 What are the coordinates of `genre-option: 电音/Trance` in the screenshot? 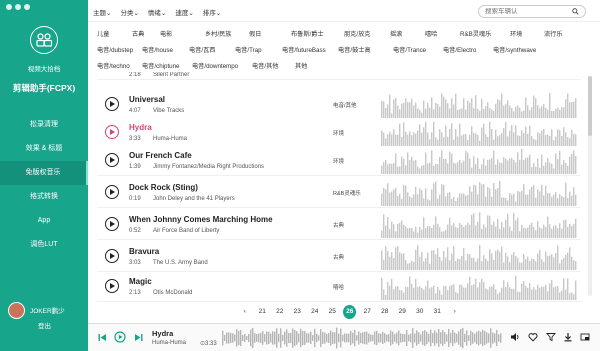 It's located at (418, 49).